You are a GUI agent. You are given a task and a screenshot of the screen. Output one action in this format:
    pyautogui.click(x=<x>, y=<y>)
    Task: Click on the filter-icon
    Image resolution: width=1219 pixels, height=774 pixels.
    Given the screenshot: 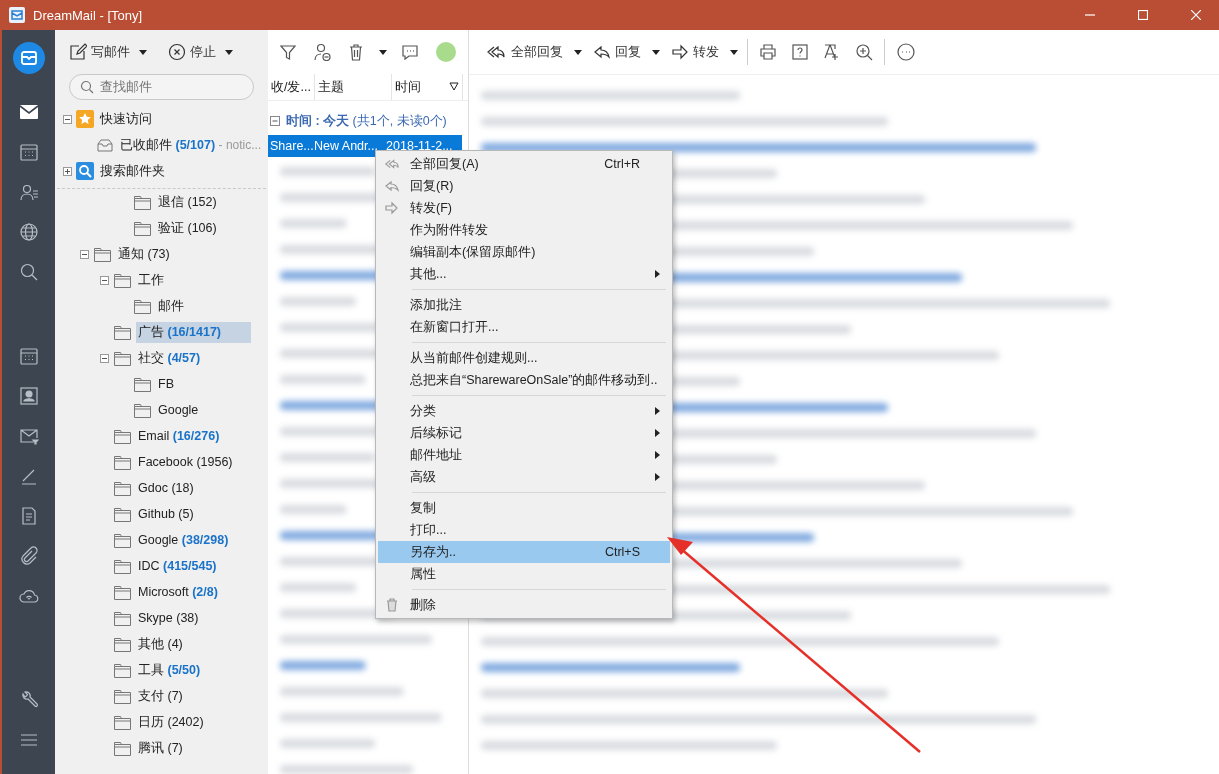 What is the action you would take?
    pyautogui.click(x=288, y=52)
    